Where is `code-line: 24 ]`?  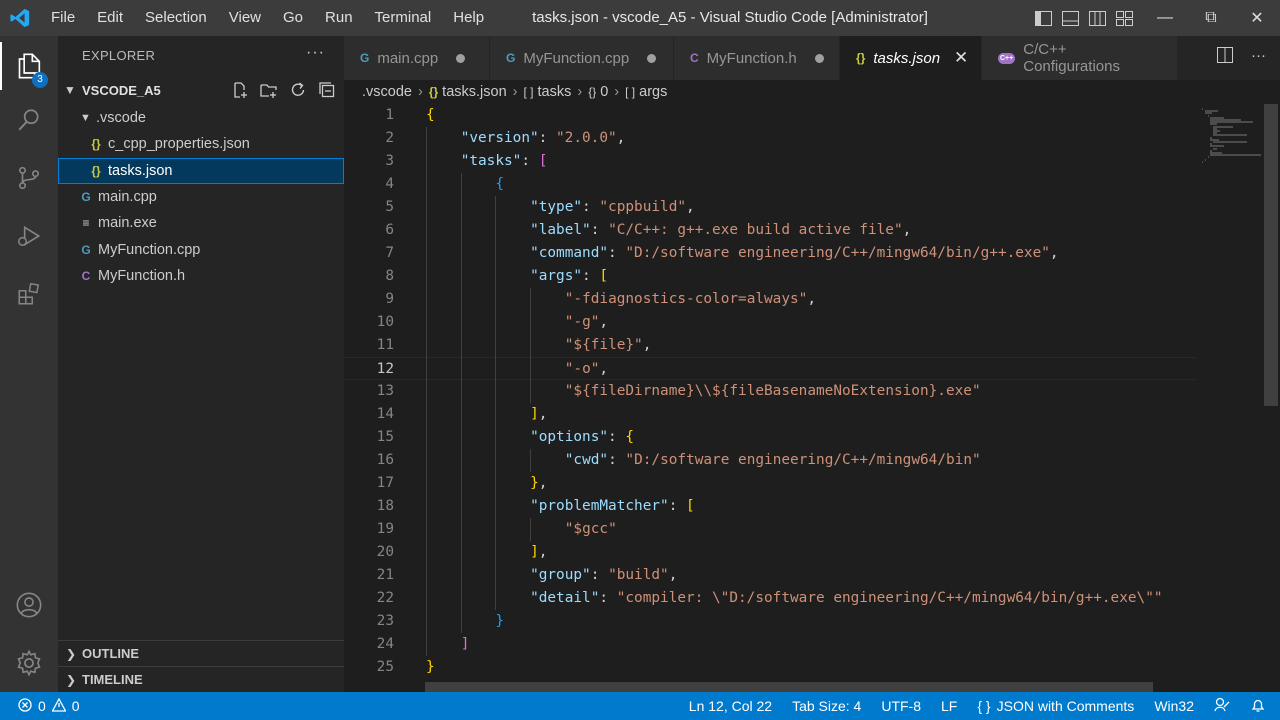 code-line: 24 ] is located at coordinates (770, 644).